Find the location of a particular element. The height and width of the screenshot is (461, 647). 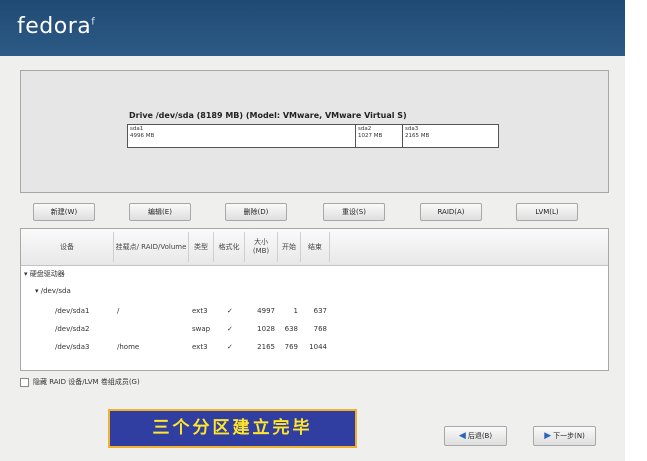

column-start: 开始 is located at coordinates (289, 247).